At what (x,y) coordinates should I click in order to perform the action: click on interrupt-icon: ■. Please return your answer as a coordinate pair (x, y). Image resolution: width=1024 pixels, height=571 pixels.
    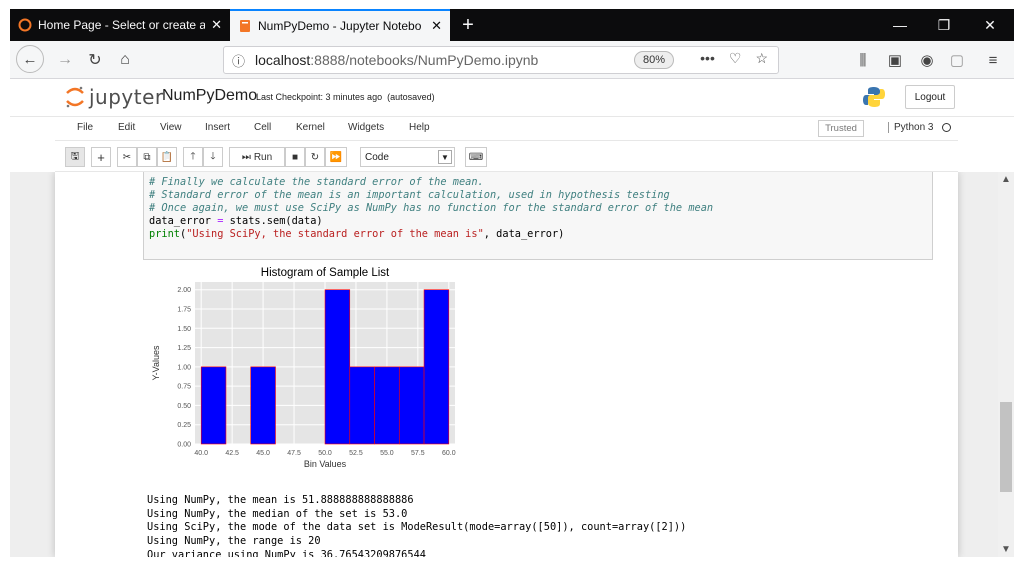
    Looking at the image, I should click on (295, 157).